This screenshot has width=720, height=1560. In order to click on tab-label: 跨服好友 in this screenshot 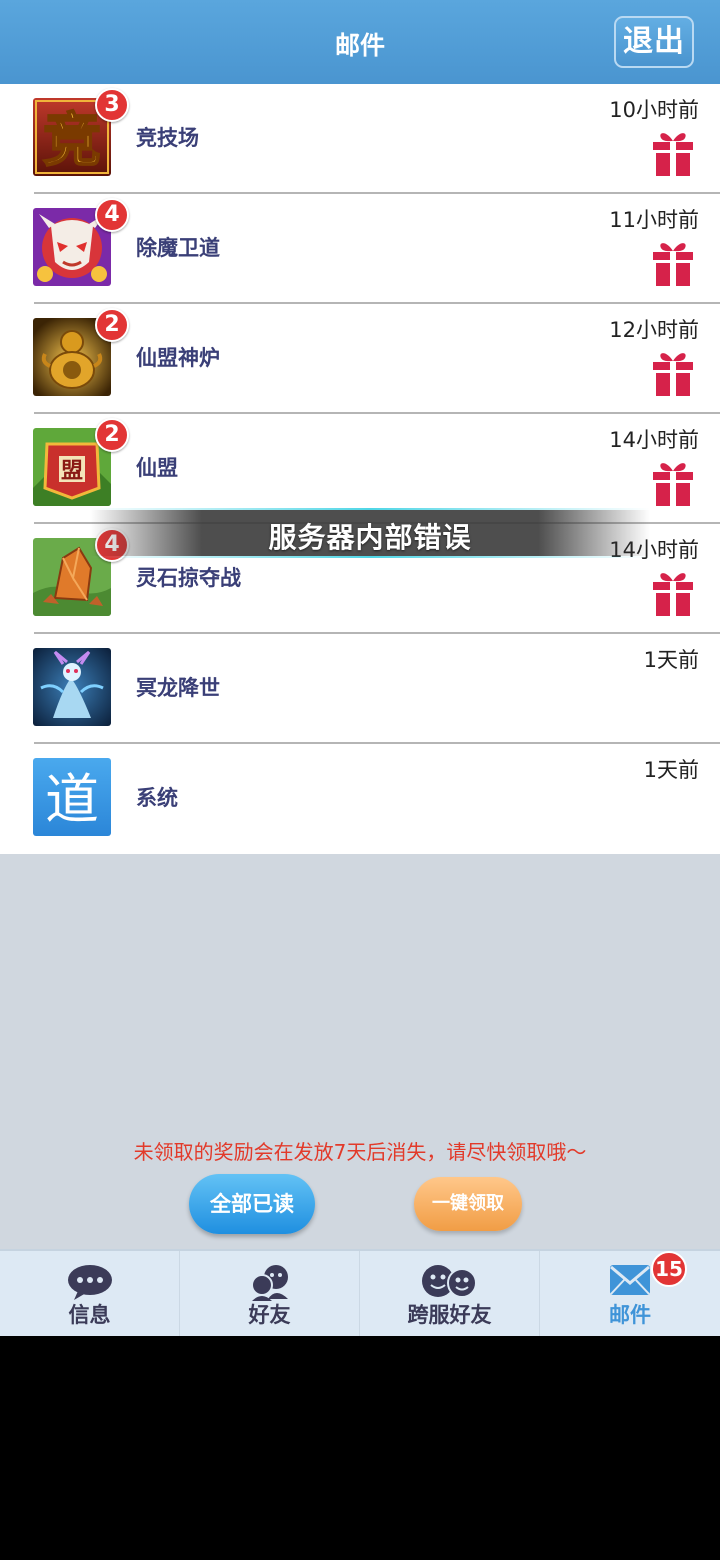, I will do `click(449, 1315)`.